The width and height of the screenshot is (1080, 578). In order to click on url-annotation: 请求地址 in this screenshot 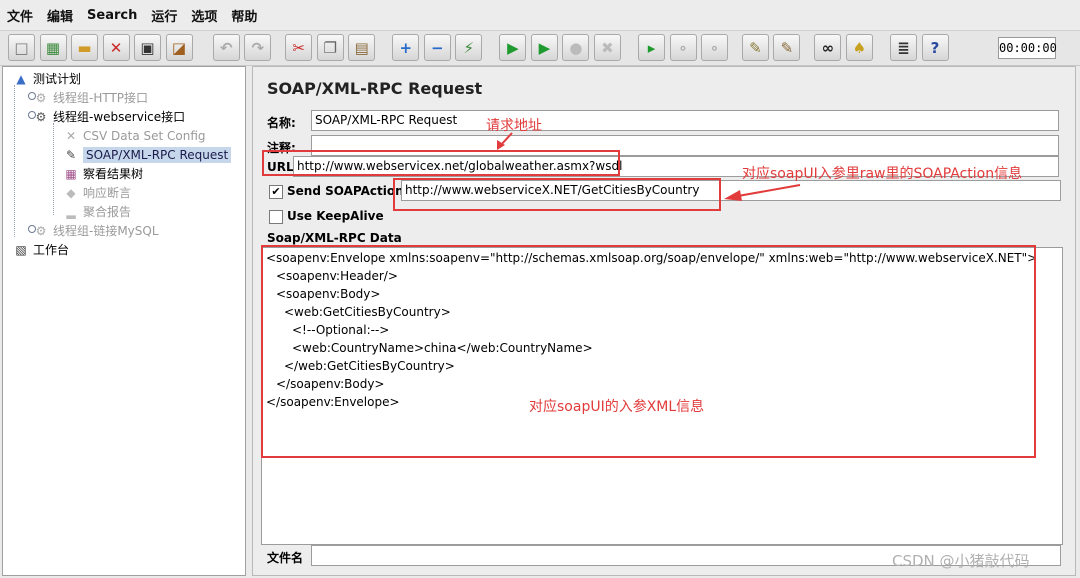, I will do `click(514, 126)`.